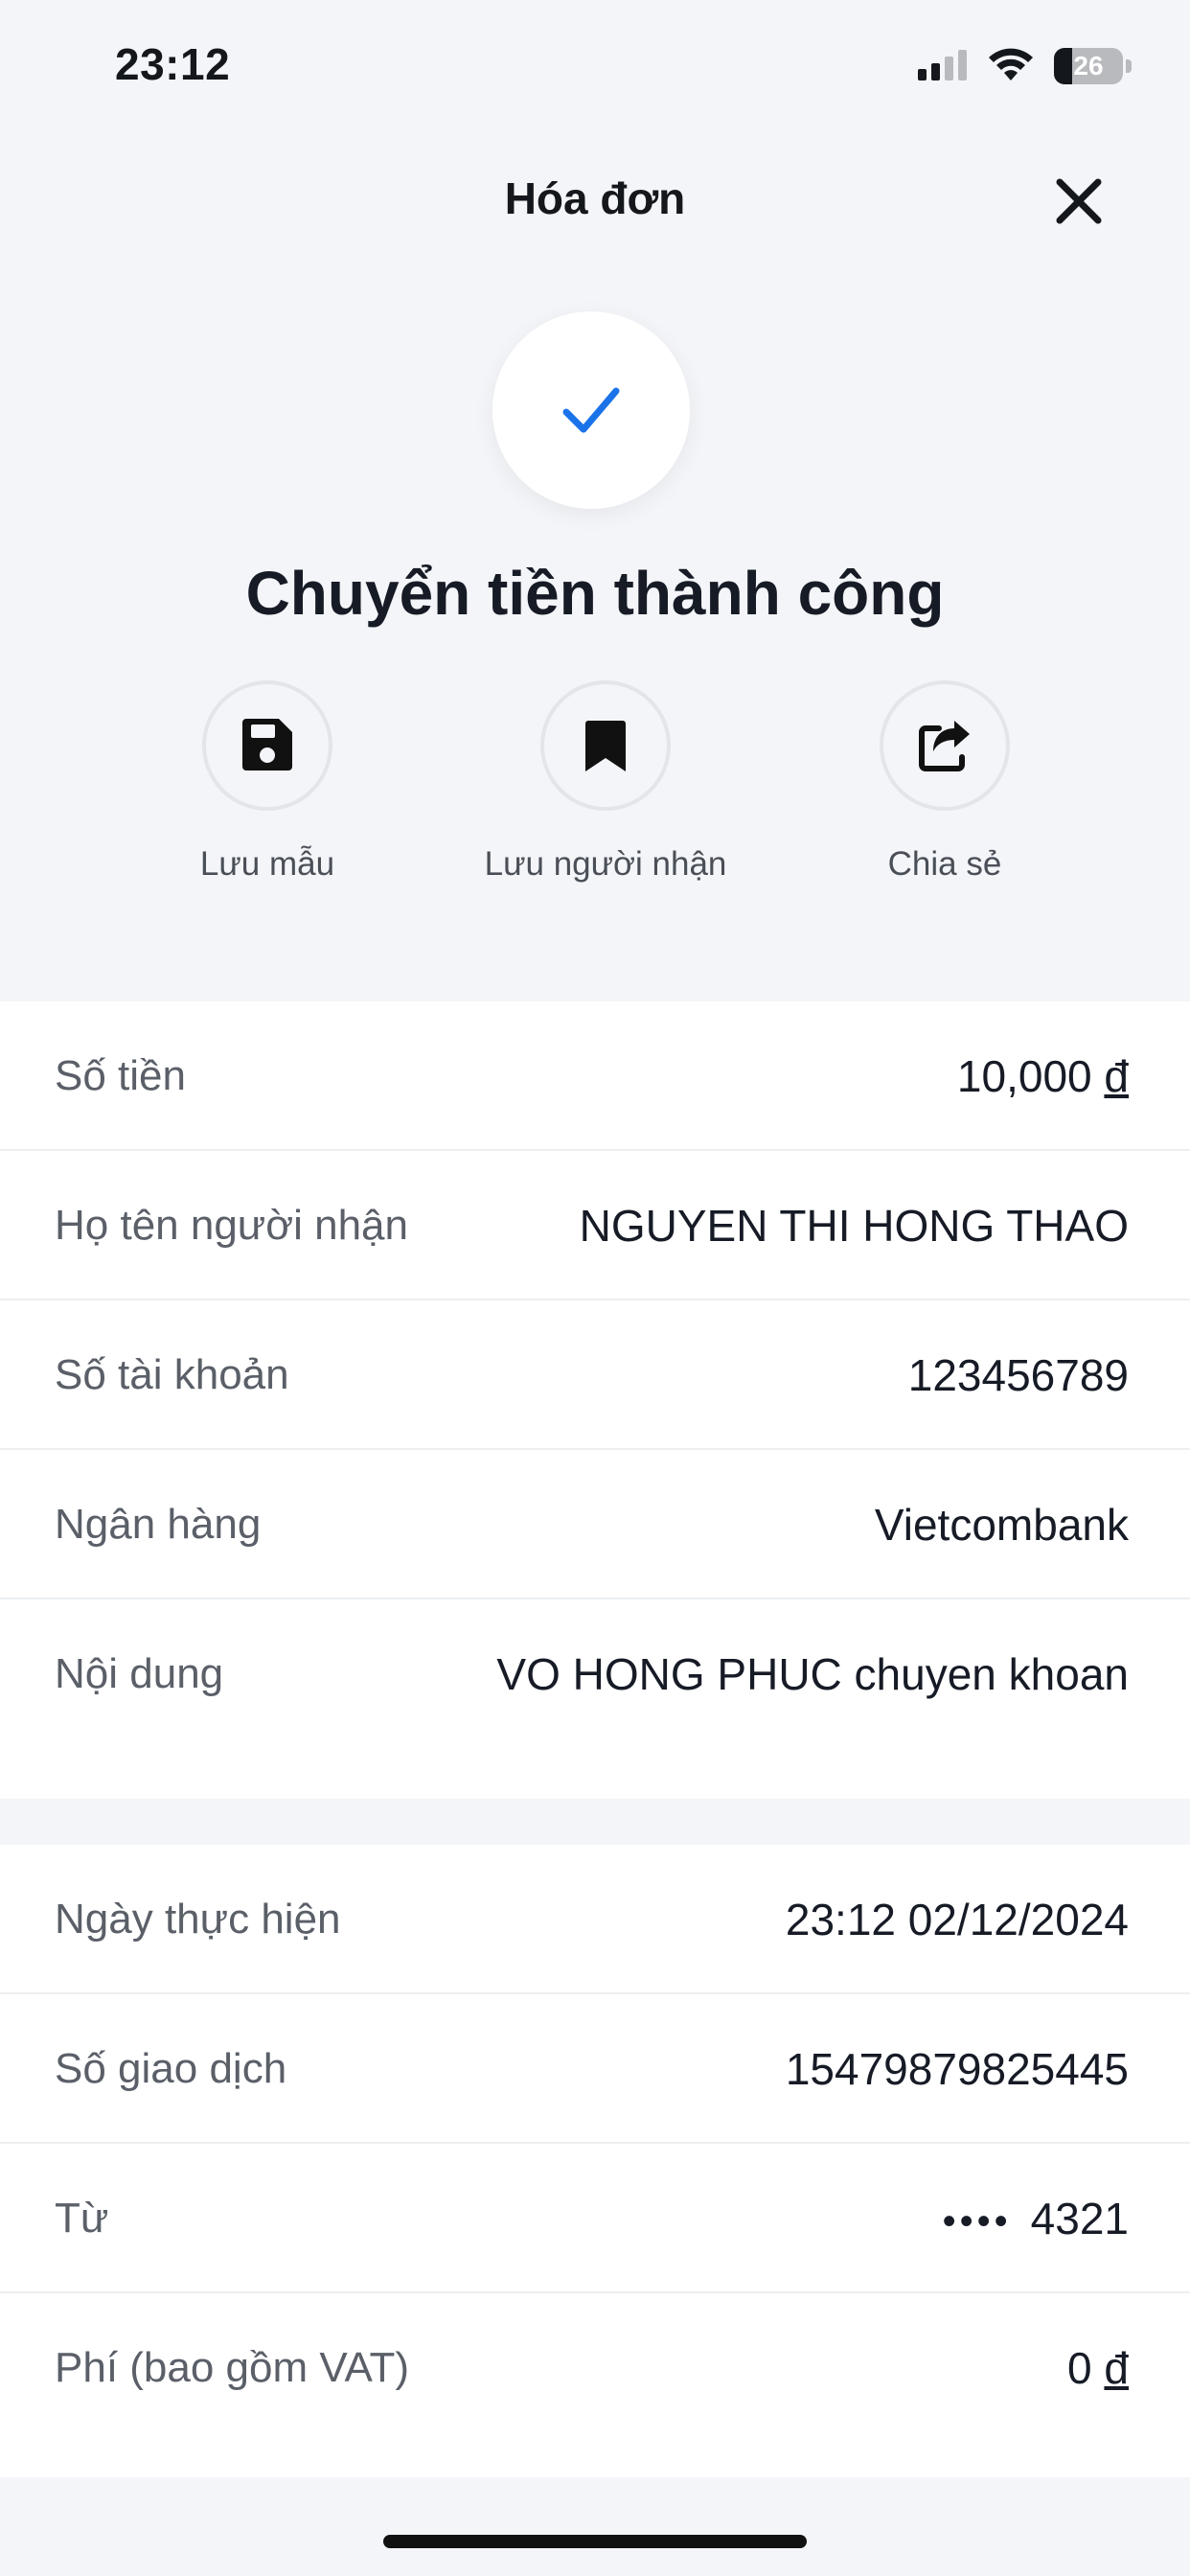  What do you see at coordinates (1116, 1076) in the screenshot?
I see `currency-symbol: đ` at bounding box center [1116, 1076].